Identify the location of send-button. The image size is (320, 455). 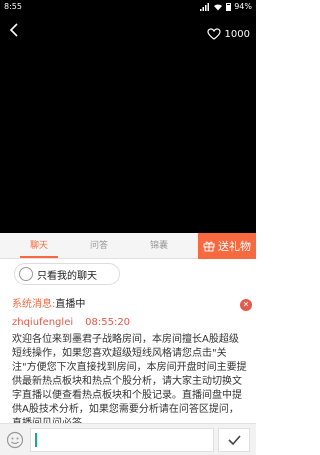
(234, 440).